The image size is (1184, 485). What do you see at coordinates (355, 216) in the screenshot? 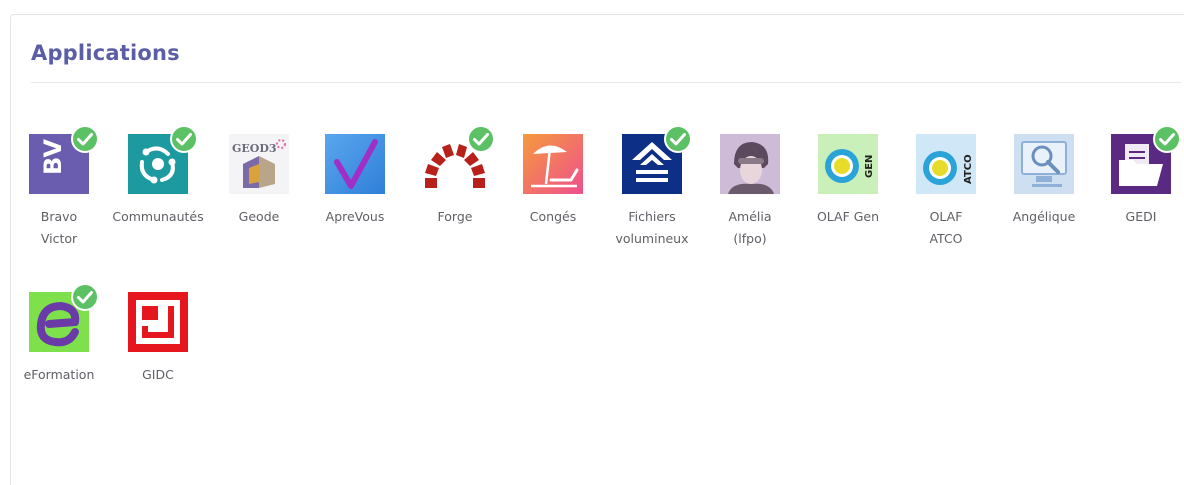
I see `app-label: ApreVous` at bounding box center [355, 216].